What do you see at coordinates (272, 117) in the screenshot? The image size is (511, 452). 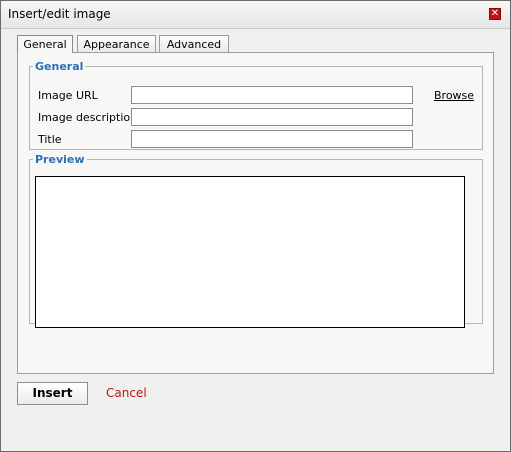 I see `image-description-input` at bounding box center [272, 117].